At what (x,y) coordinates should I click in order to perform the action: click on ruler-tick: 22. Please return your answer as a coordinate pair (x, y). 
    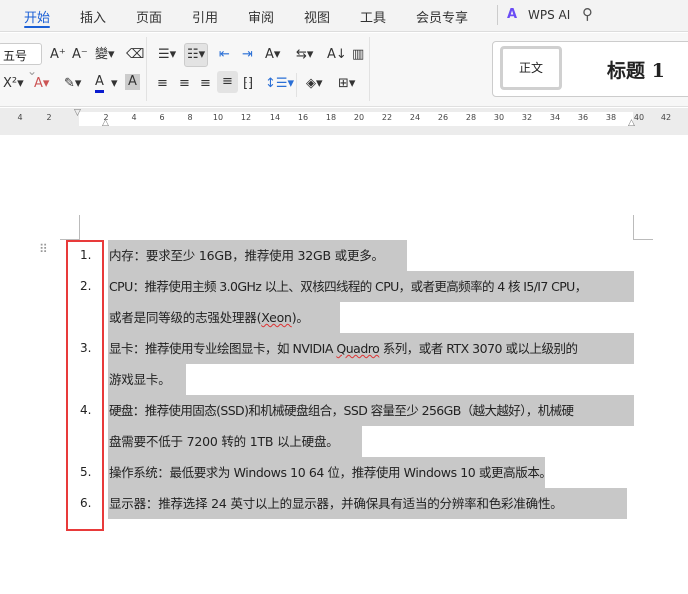
    Looking at the image, I should click on (387, 117).